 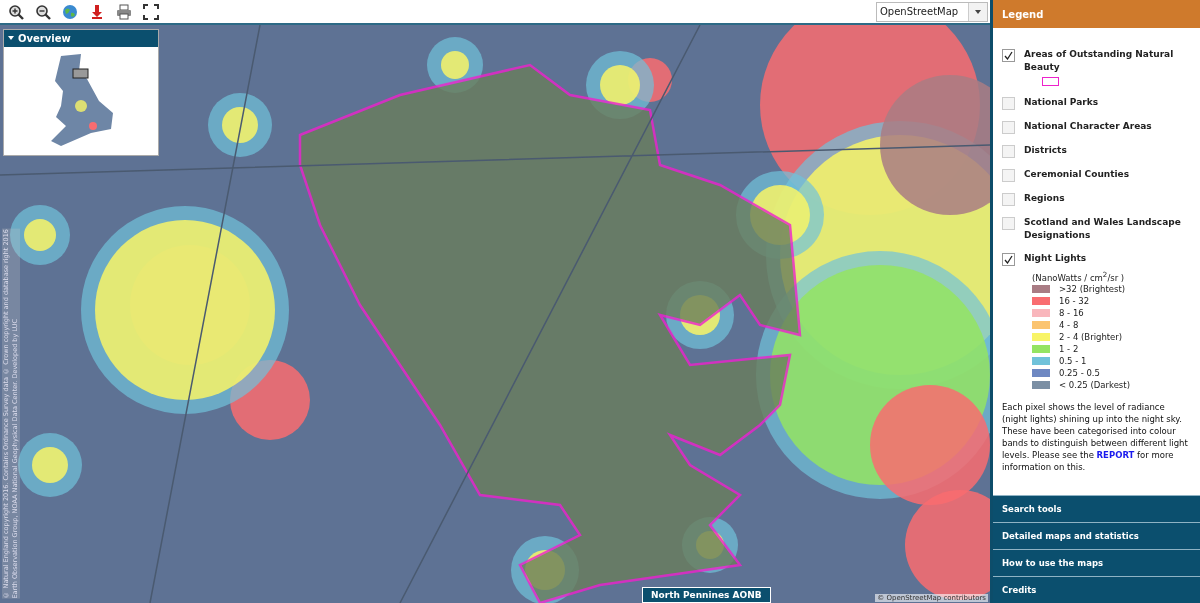 What do you see at coordinates (1096, 562) in the screenshot?
I see `section-header: How to use the maps` at bounding box center [1096, 562].